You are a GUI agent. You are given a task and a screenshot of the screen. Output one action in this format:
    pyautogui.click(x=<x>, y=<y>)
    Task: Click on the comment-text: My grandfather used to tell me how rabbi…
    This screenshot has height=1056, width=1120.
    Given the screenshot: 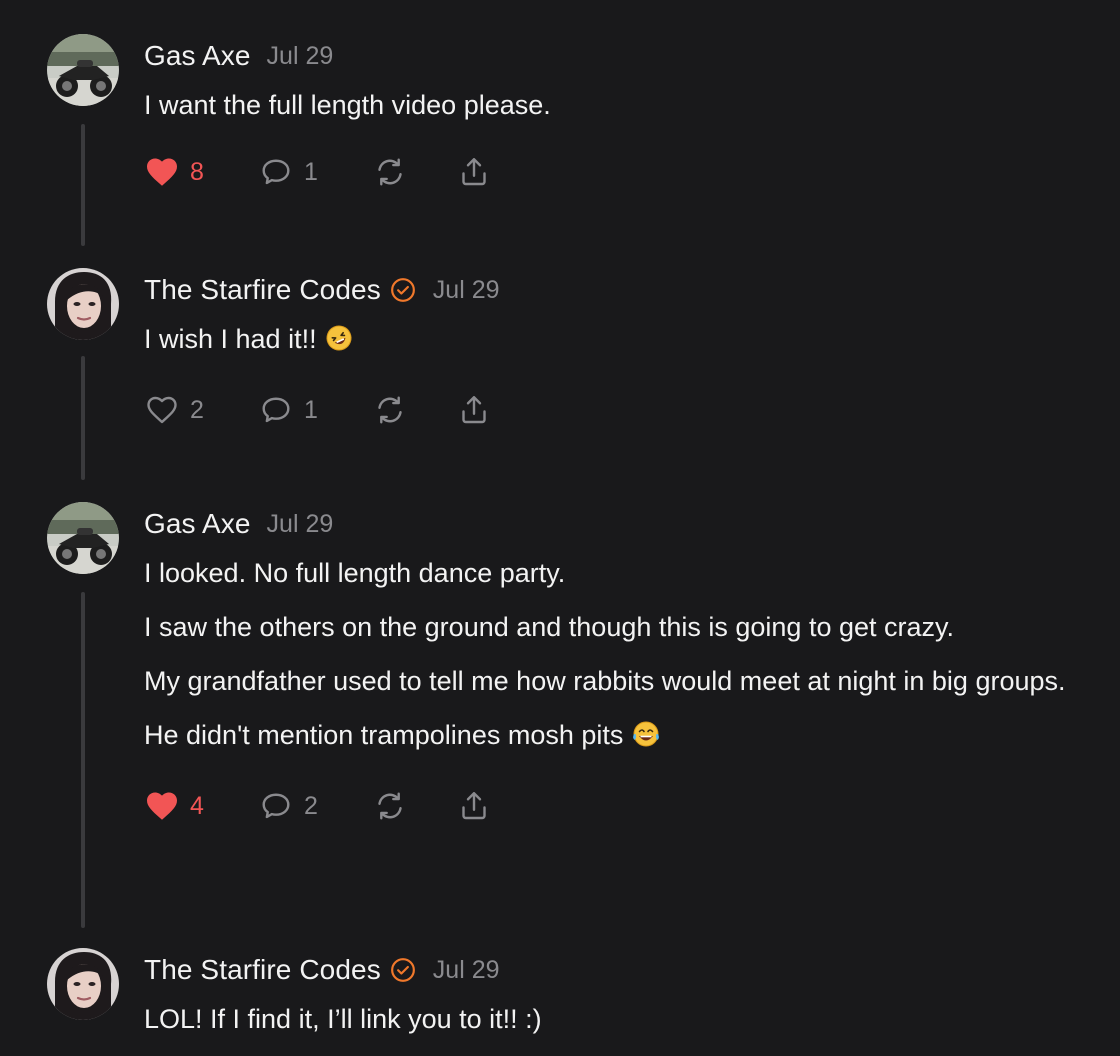 What is the action you would take?
    pyautogui.click(x=605, y=681)
    